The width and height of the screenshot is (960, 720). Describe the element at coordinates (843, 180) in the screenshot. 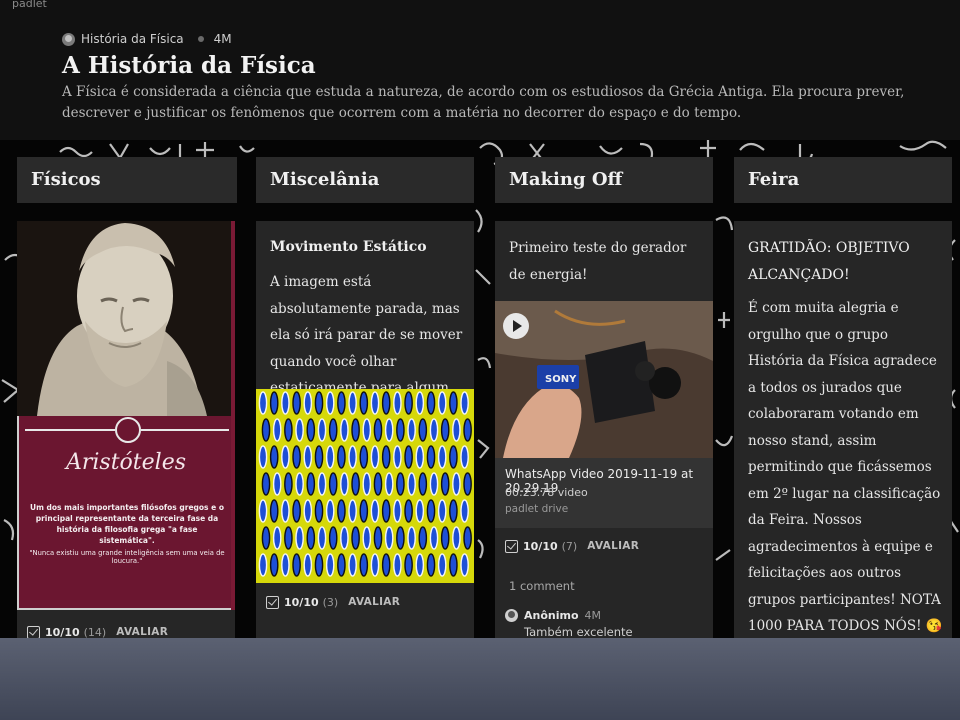

I see `column-header-feira: Feira` at that location.